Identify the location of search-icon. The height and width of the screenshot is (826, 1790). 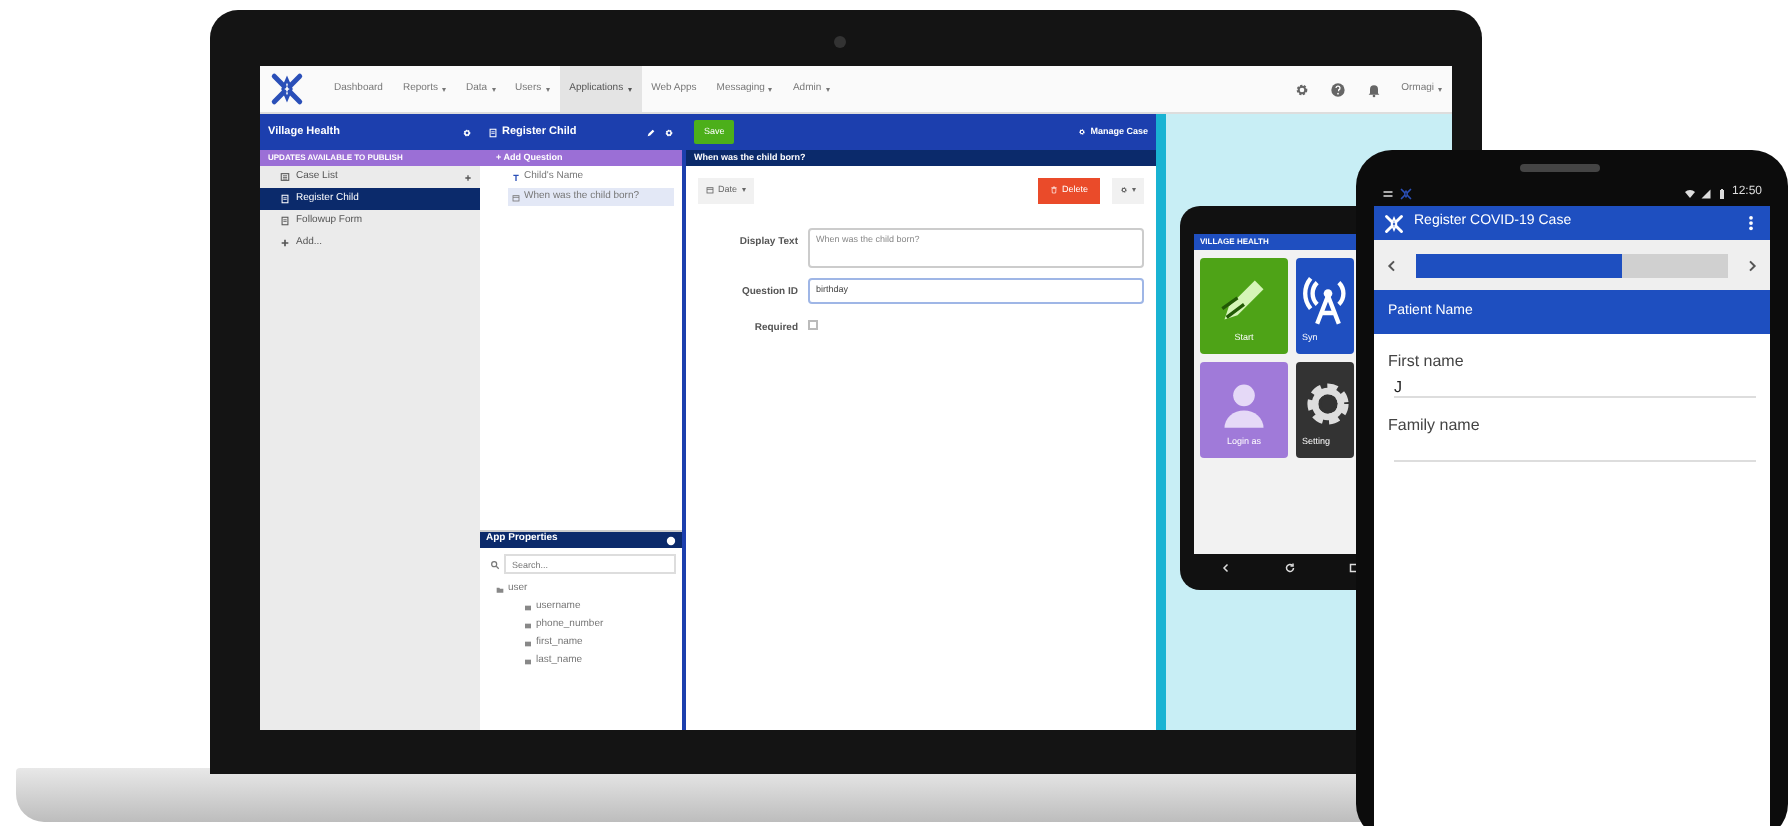
(495, 564).